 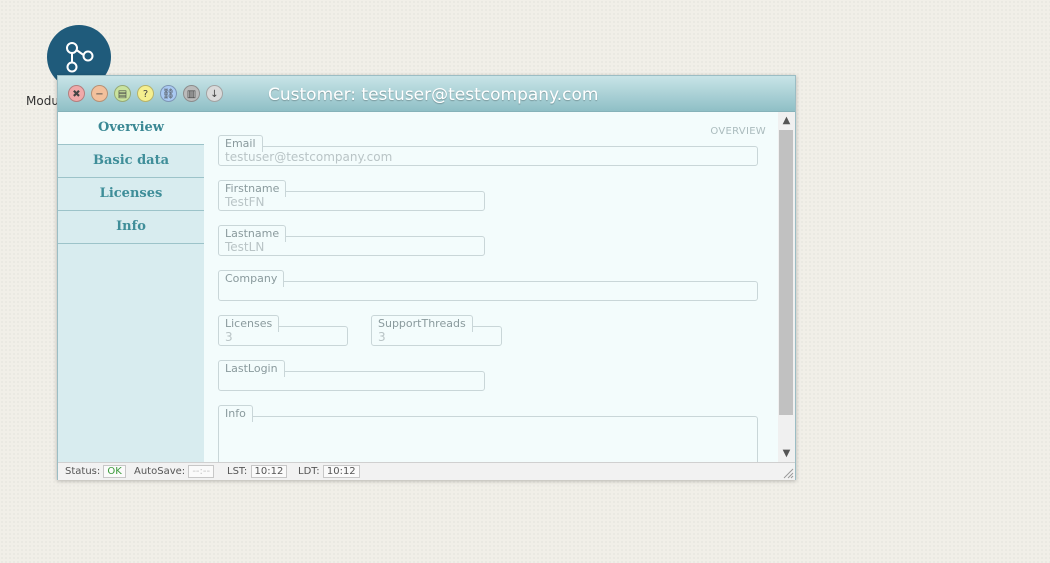 What do you see at coordinates (788, 473) in the screenshot?
I see `resize-grip-icon` at bounding box center [788, 473].